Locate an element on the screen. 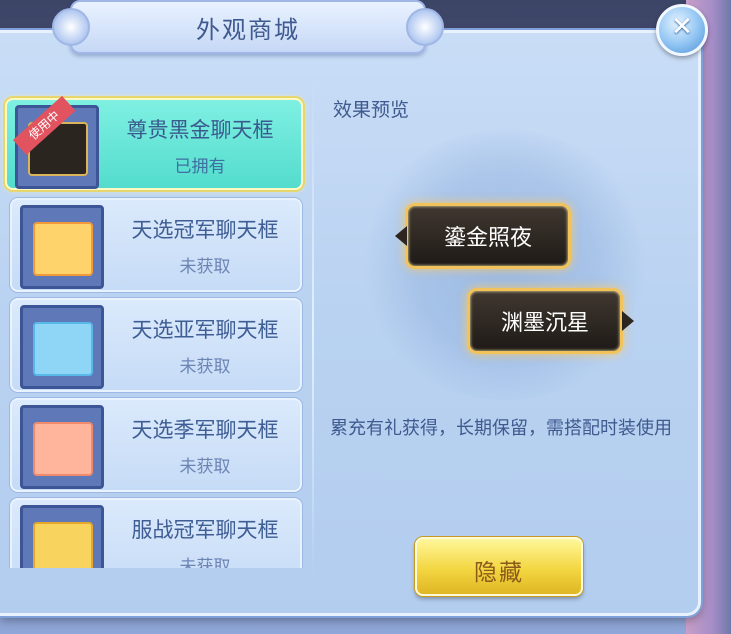 The width and height of the screenshot is (731, 634). item-description: 累充有礼获得，长期保留，需搭配时装使用 is located at coordinates (501, 428).